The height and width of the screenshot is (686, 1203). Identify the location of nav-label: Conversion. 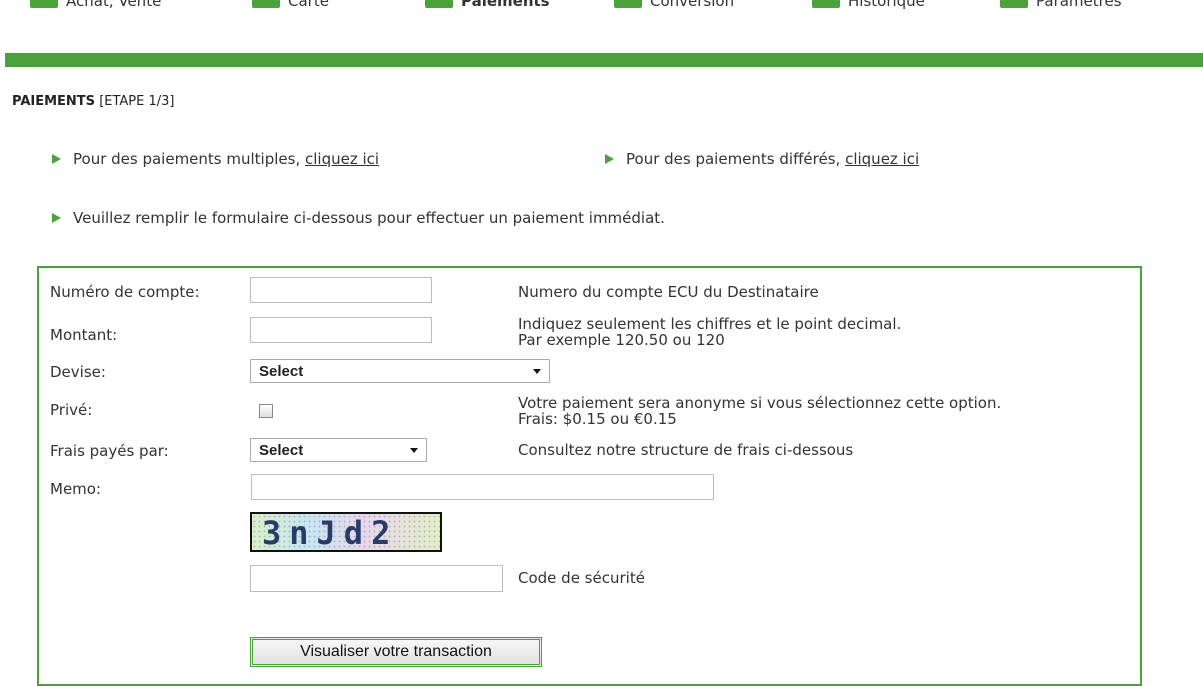
(692, 5).